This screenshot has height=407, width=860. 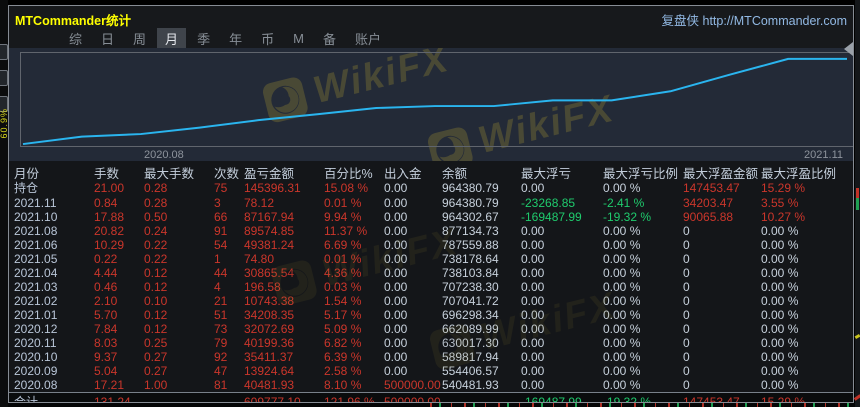 What do you see at coordinates (262, 287) in the screenshot?
I see `table-cell: 196.58` at bounding box center [262, 287].